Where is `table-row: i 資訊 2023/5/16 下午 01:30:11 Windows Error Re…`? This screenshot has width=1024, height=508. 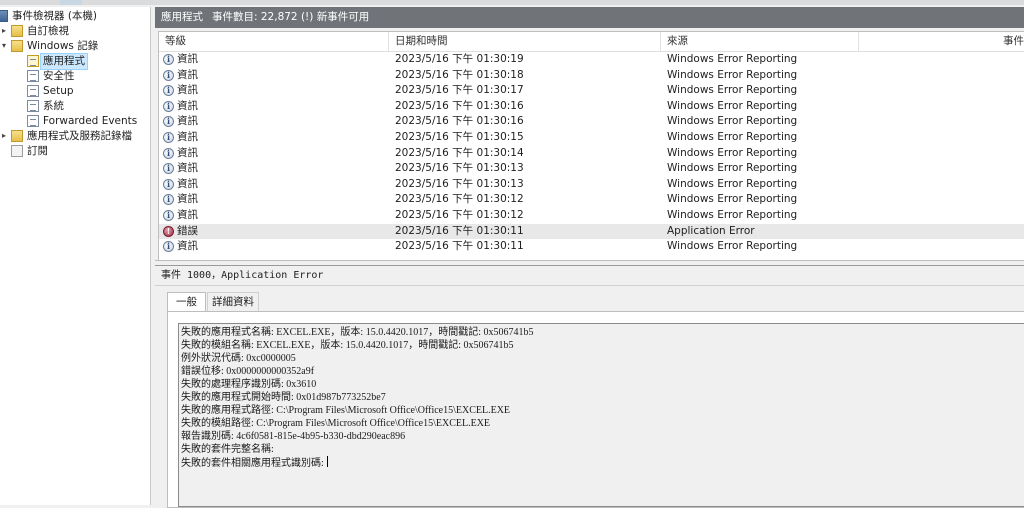 table-row: i 資訊 2023/5/16 下午 01:30:11 Windows Error Re… is located at coordinates (591, 247).